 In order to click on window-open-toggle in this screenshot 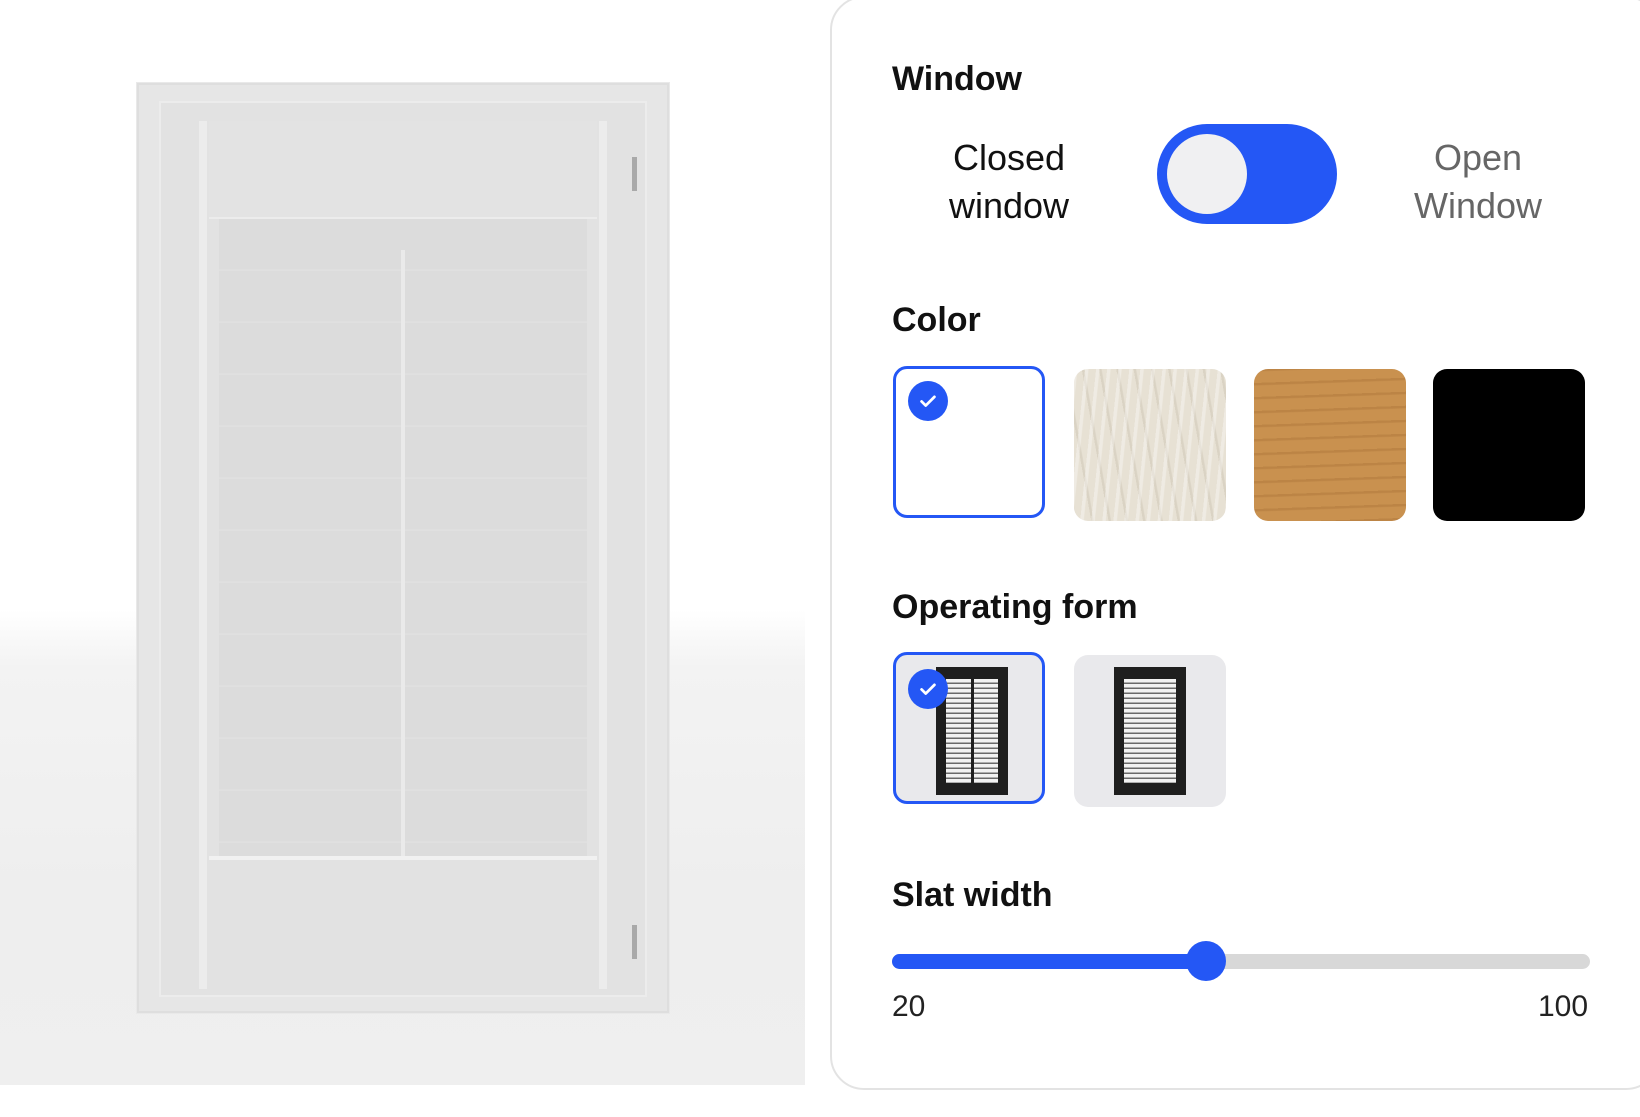, I will do `click(1247, 174)`.